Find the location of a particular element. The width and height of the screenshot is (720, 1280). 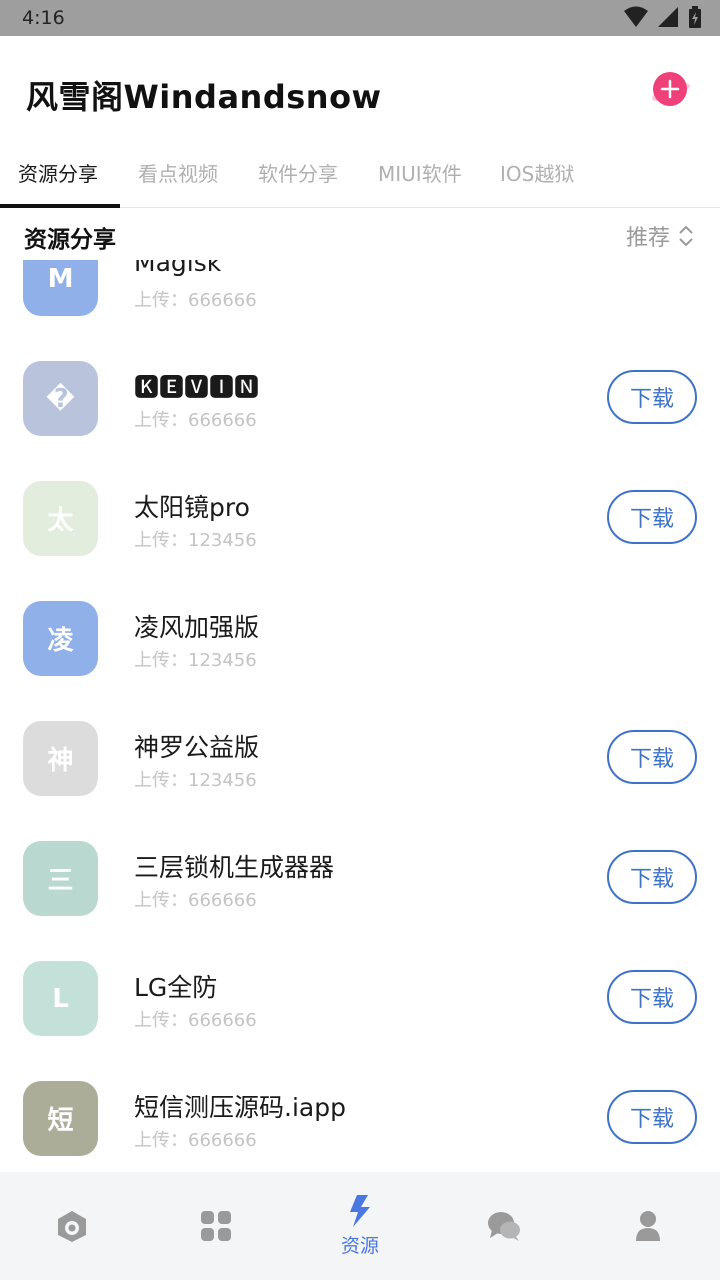

status-bar: 4:16 is located at coordinates (360, 18).